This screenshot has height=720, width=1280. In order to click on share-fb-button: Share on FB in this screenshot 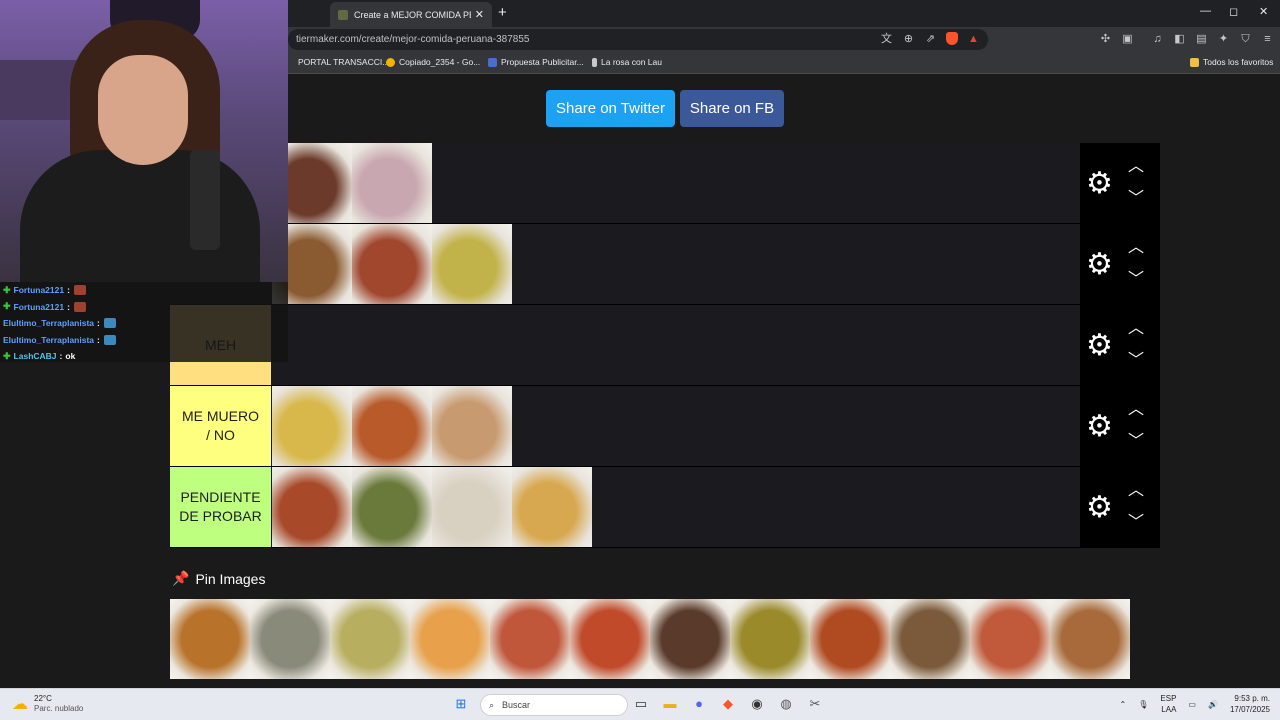, I will do `click(732, 108)`.